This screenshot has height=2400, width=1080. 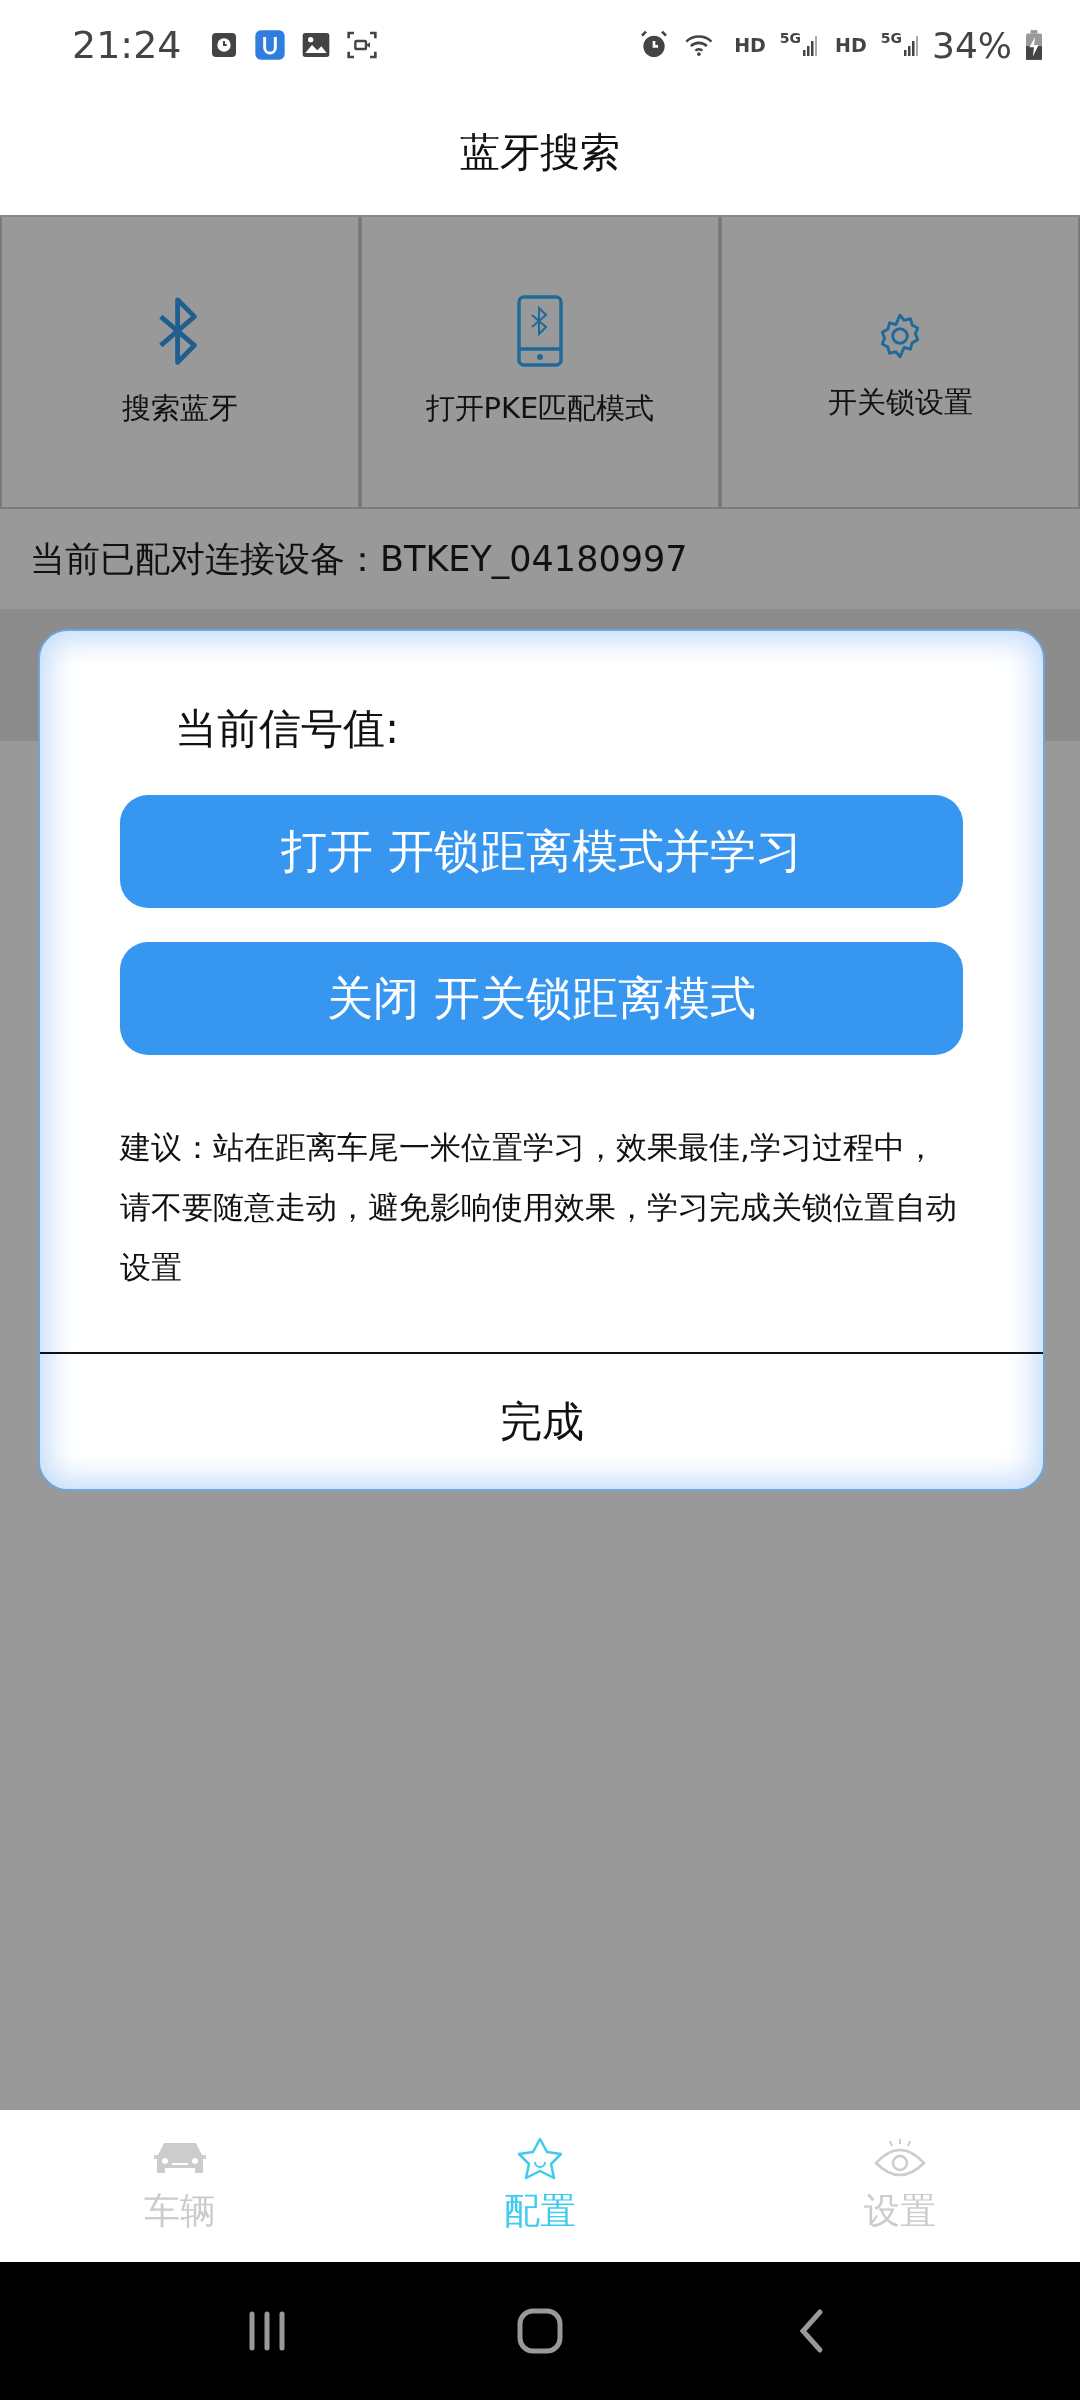 I want to click on status-time: 21:24, so click(x=127, y=45).